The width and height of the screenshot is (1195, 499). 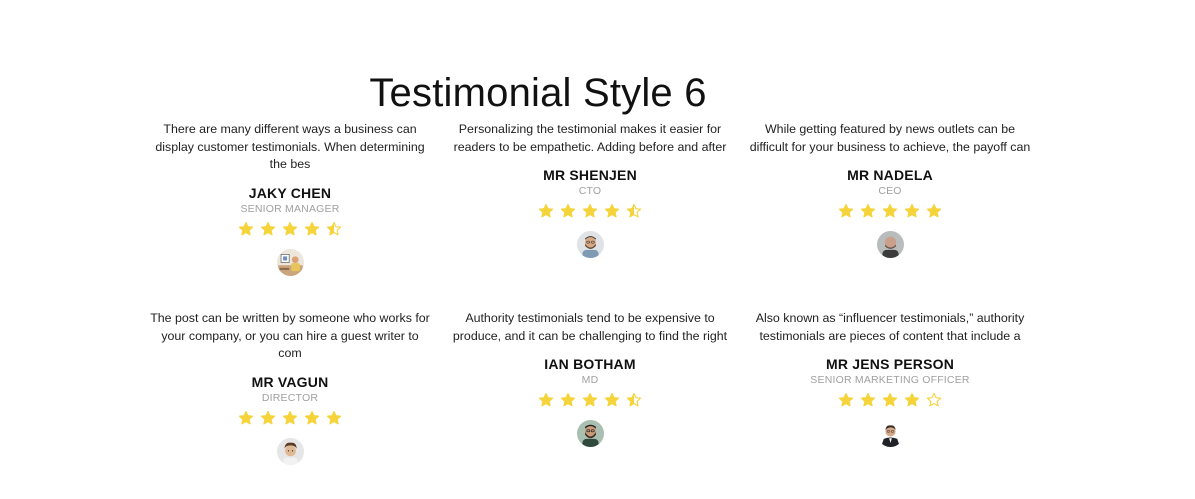 I want to click on testimonial-name: IAN BOTHAM, so click(x=590, y=364).